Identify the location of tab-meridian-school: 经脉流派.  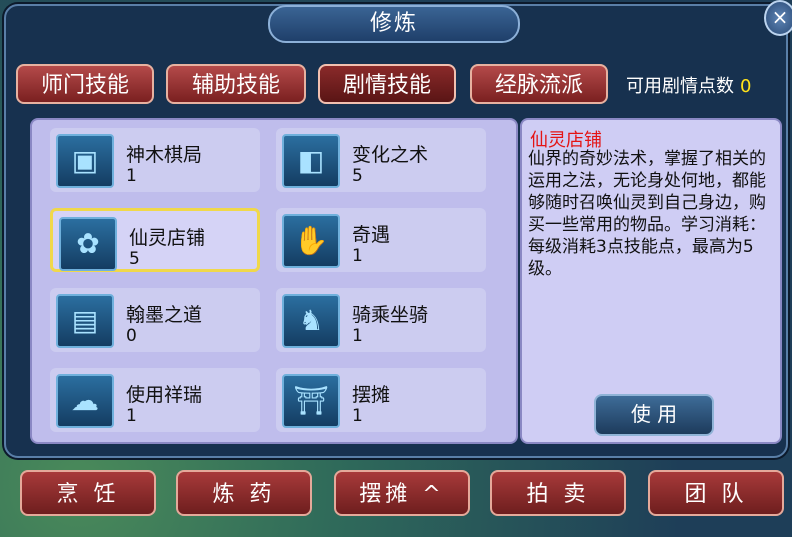
(539, 84).